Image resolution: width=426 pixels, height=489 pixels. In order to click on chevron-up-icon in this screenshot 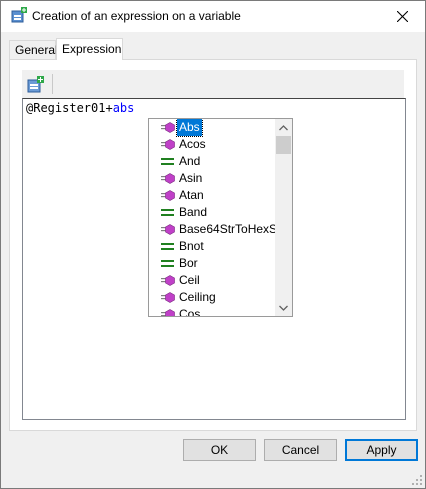, I will do `click(283, 127)`.